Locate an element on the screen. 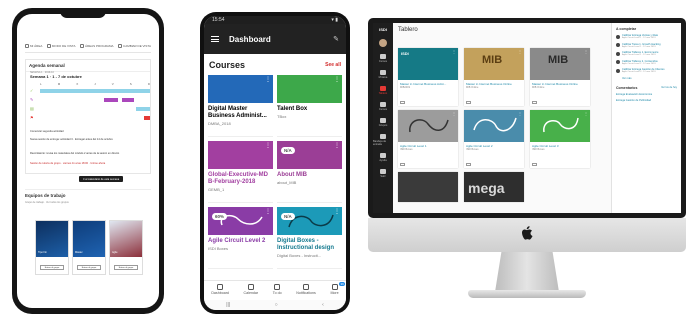  sidebar-item-courses-2: Cursos is located at coordinates (383, 106).